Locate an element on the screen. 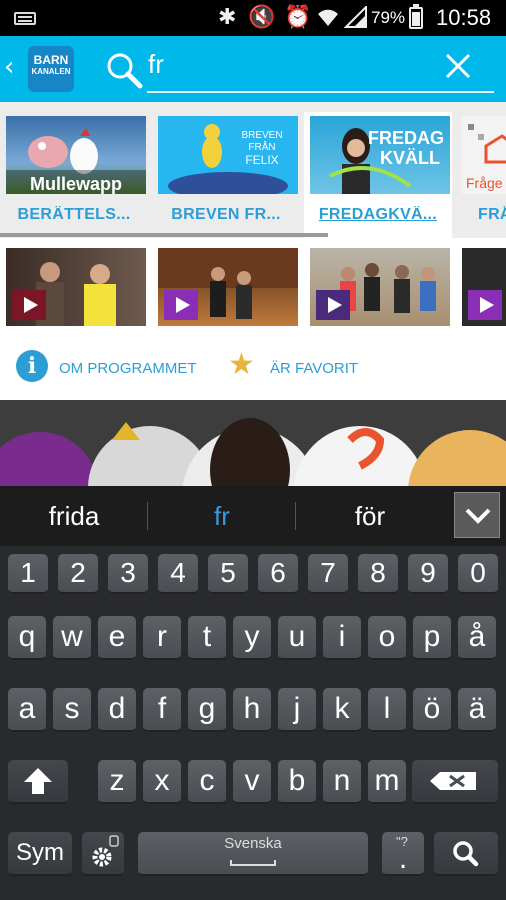 The height and width of the screenshot is (900, 506). key: g is located at coordinates (207, 710).